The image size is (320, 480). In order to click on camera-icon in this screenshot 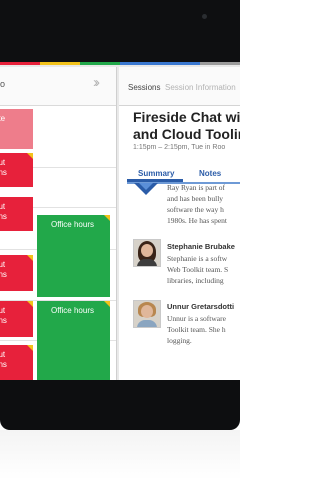, I will do `click(204, 16)`.